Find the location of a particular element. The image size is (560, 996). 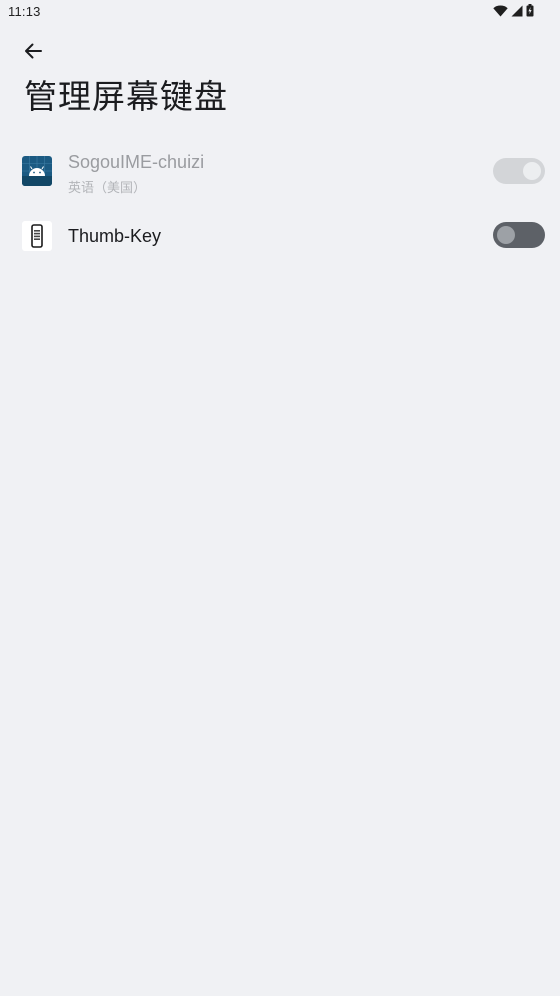

keypad-phone-icon is located at coordinates (37, 236).